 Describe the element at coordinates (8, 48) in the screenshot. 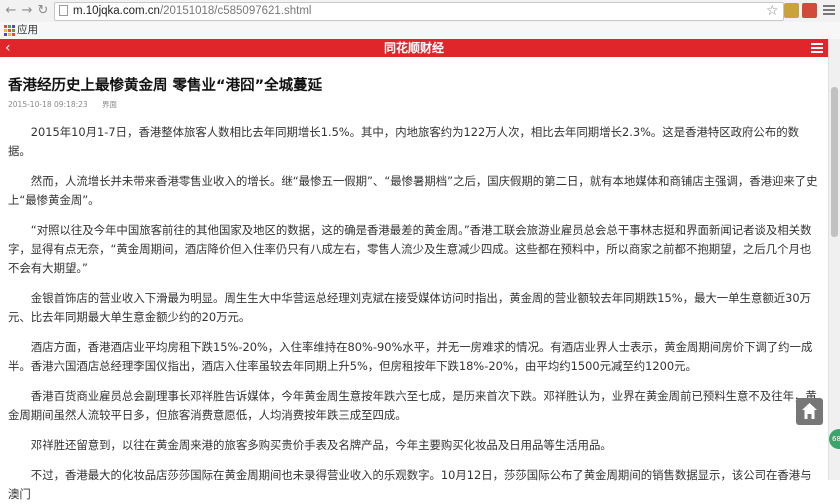

I see `chevron-left-icon: ‹` at that location.